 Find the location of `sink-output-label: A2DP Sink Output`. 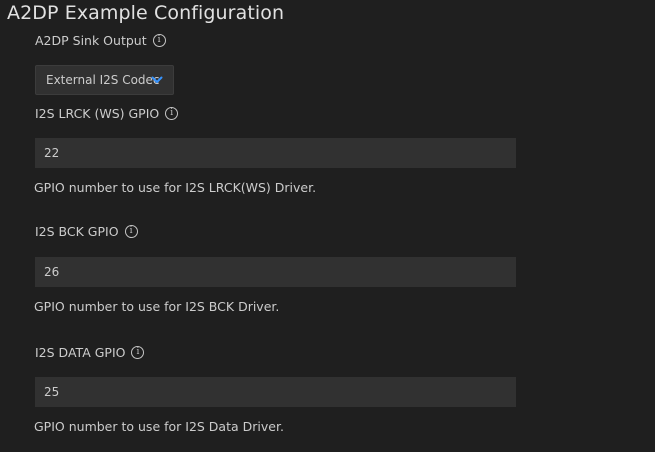

sink-output-label: A2DP Sink Output is located at coordinates (91, 40).